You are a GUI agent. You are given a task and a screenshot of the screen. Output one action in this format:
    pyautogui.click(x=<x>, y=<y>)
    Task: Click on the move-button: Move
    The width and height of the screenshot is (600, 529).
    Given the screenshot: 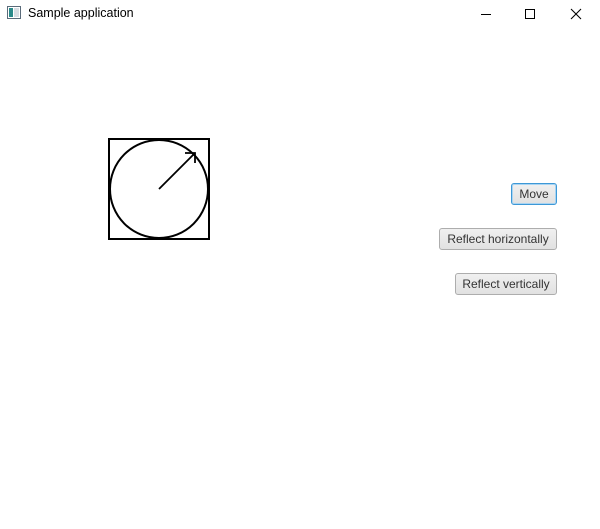 What is the action you would take?
    pyautogui.click(x=534, y=194)
    